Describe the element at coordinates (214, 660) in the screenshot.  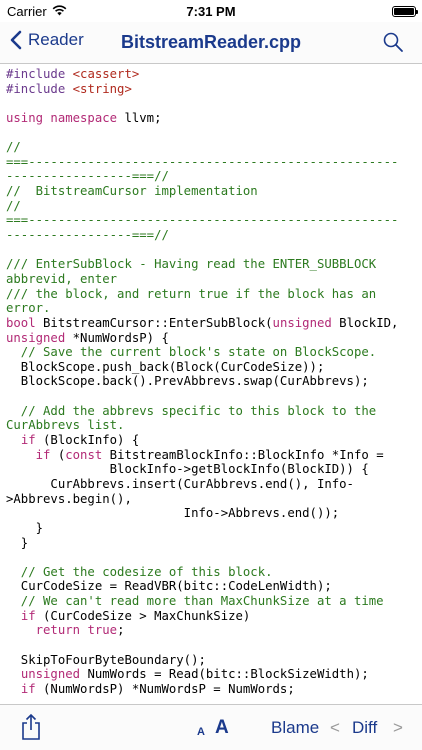
I see `code-line: SkipToFourByteBoundary();` at that location.